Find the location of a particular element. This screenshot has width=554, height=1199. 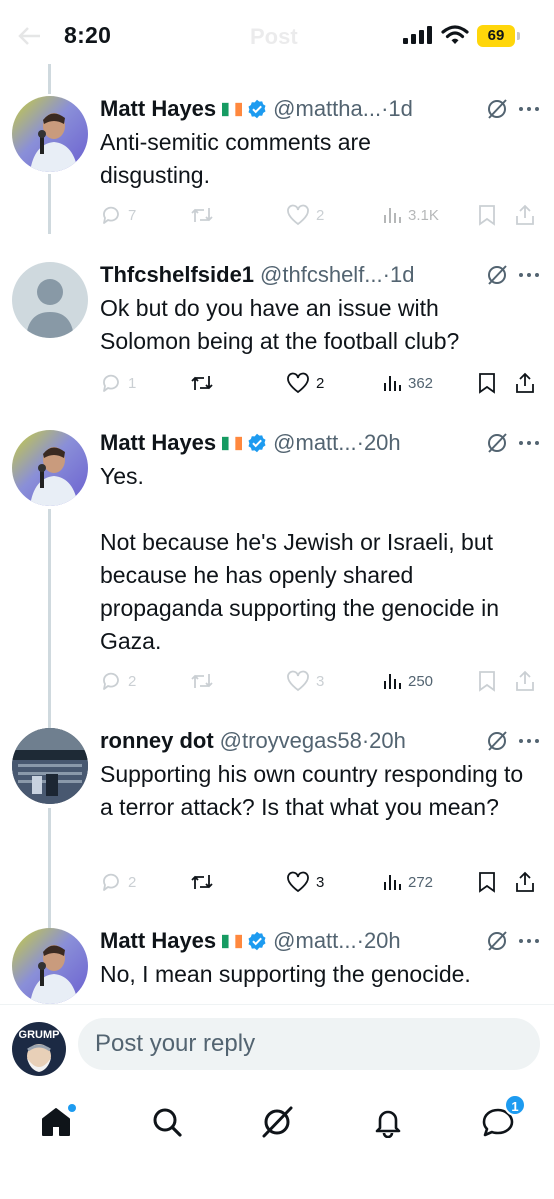

heart-icon is located at coordinates (298, 882).